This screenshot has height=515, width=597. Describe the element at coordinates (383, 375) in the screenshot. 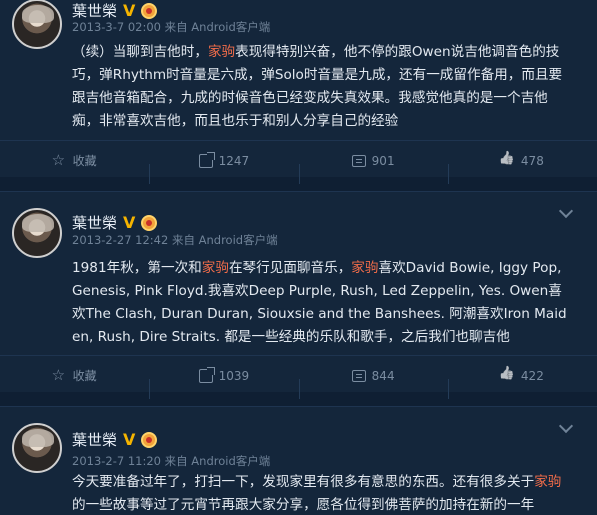

I see `comment-count: 844` at that location.